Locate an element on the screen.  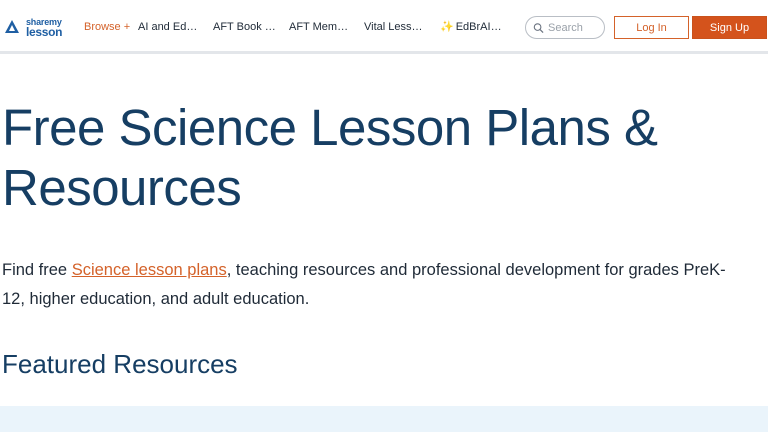
nav-browse-label: Browse is located at coordinates (102, 27).